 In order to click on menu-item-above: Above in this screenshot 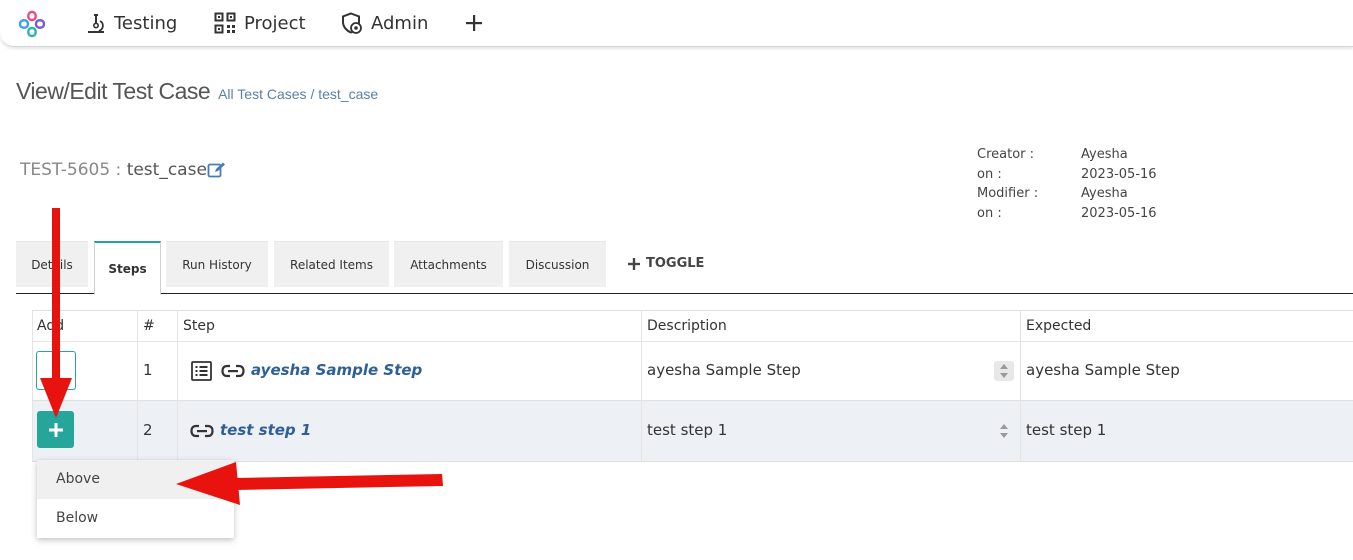, I will do `click(135, 479)`.